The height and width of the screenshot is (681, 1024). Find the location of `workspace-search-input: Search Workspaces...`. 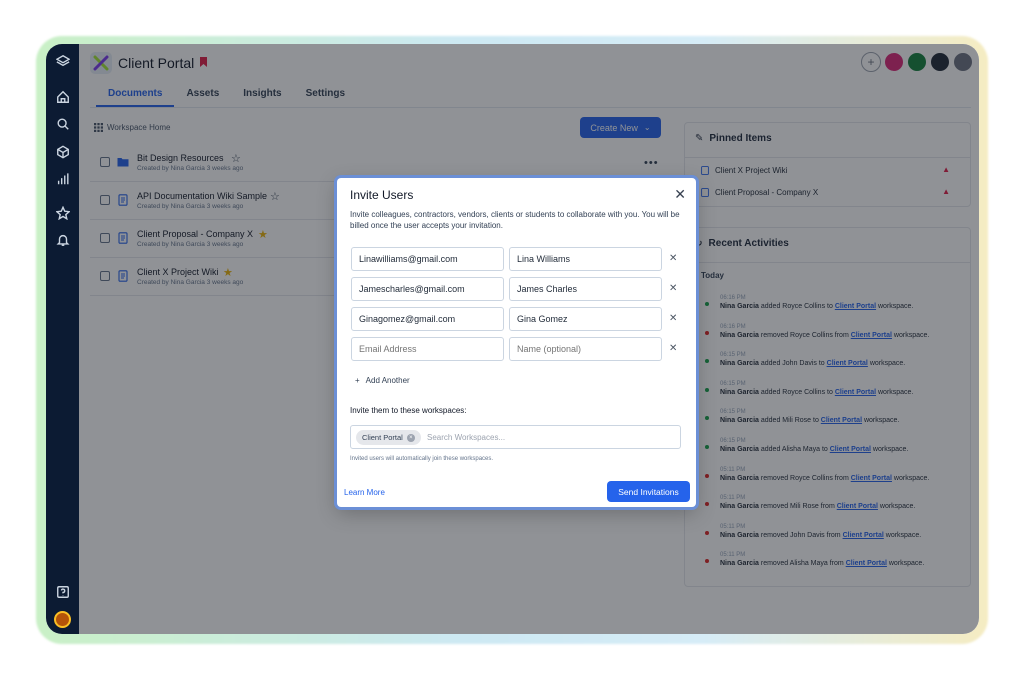

workspace-search-input: Search Workspaces... is located at coordinates (466, 437).